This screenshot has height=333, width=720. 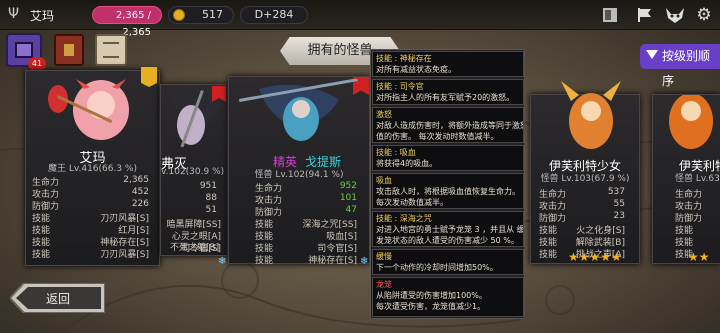 I want to click on monster-level: v.102(30.9 %), so click(x=193, y=172).